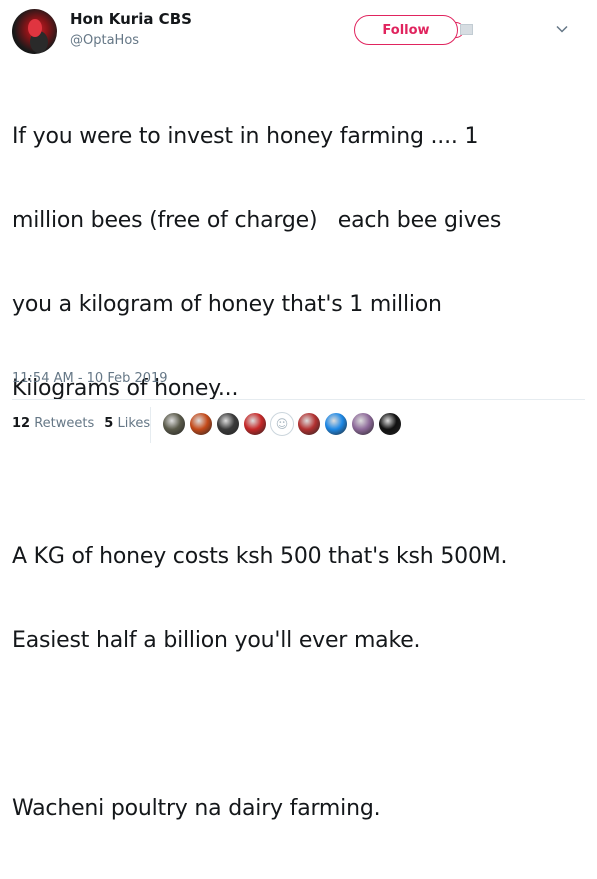 The image size is (597, 879). I want to click on tweet-line: Wacheni poultry na dairy farming., so click(196, 808).